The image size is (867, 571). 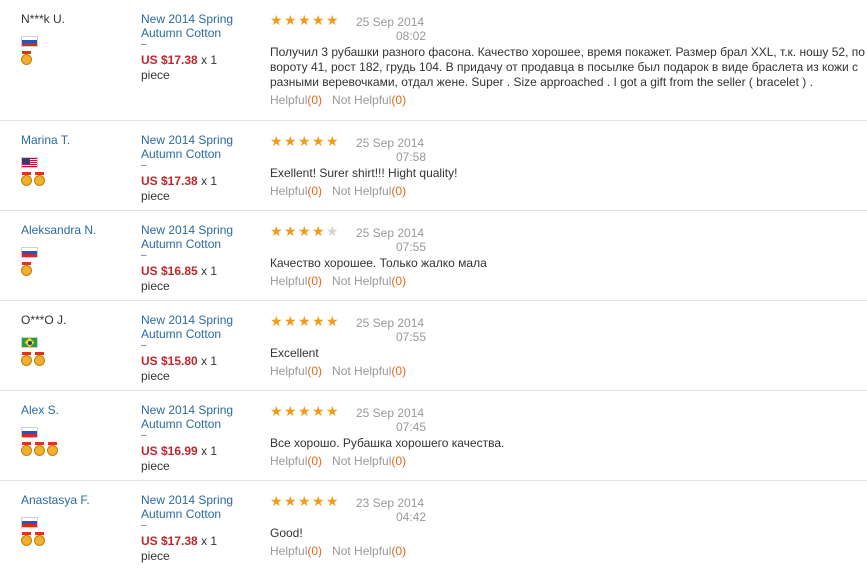 I want to click on review-text: Good!, so click(x=286, y=533).